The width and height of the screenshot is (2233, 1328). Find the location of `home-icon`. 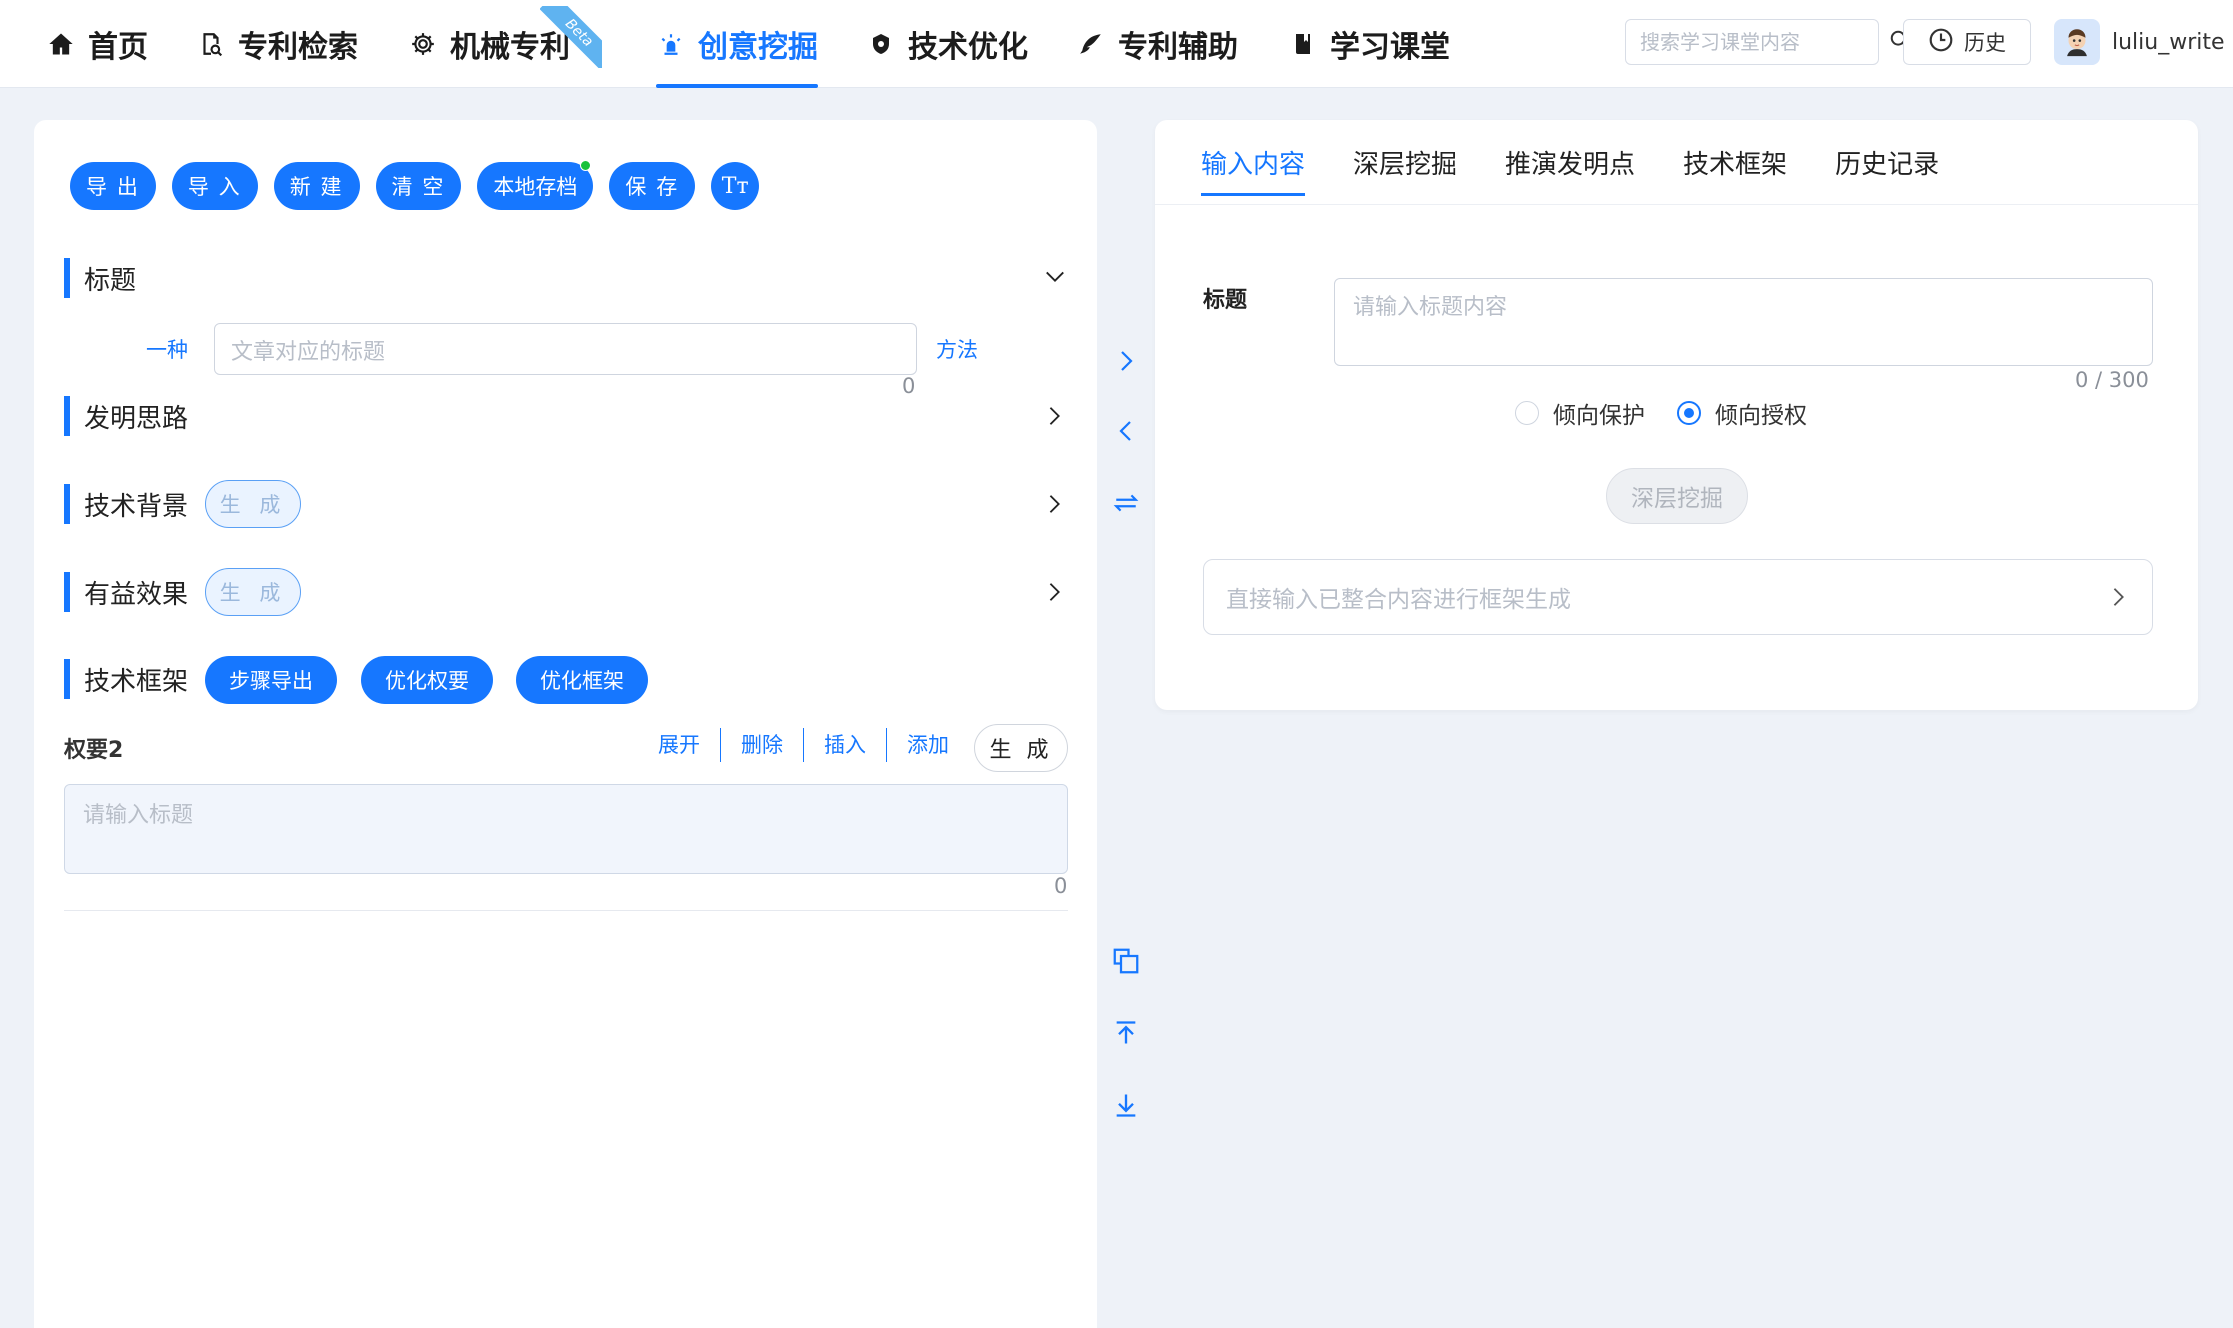

home-icon is located at coordinates (61, 44).